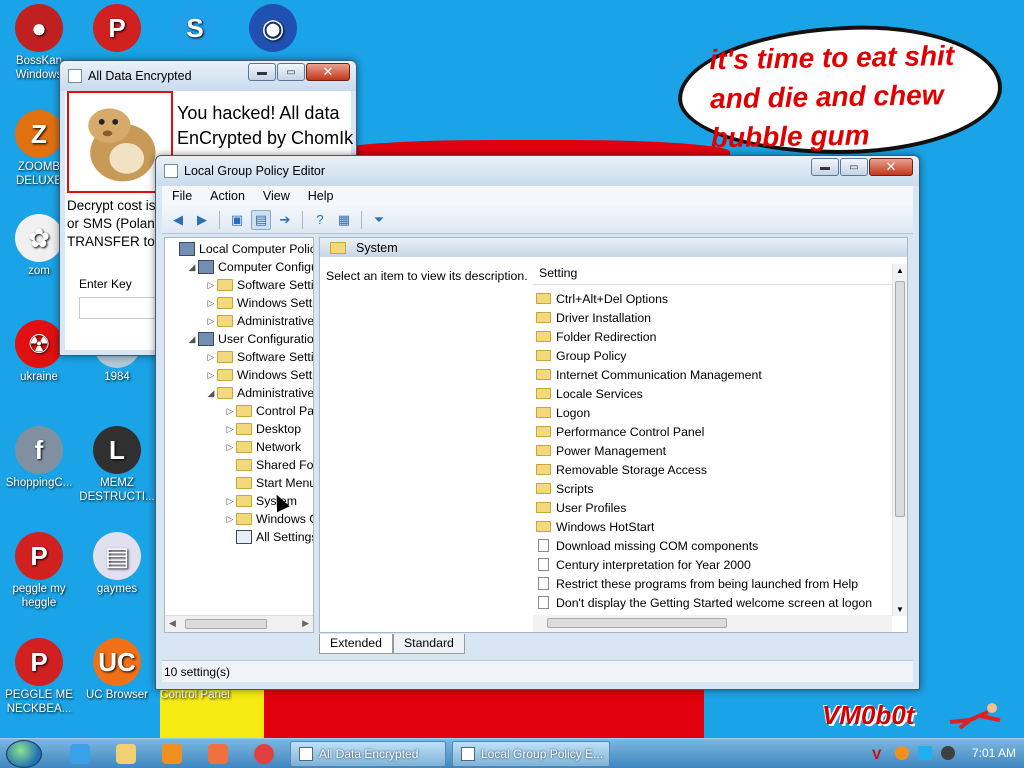  What do you see at coordinates (268, 519) in the screenshot?
I see `tree-node: ▷ Windows Cor` at bounding box center [268, 519].